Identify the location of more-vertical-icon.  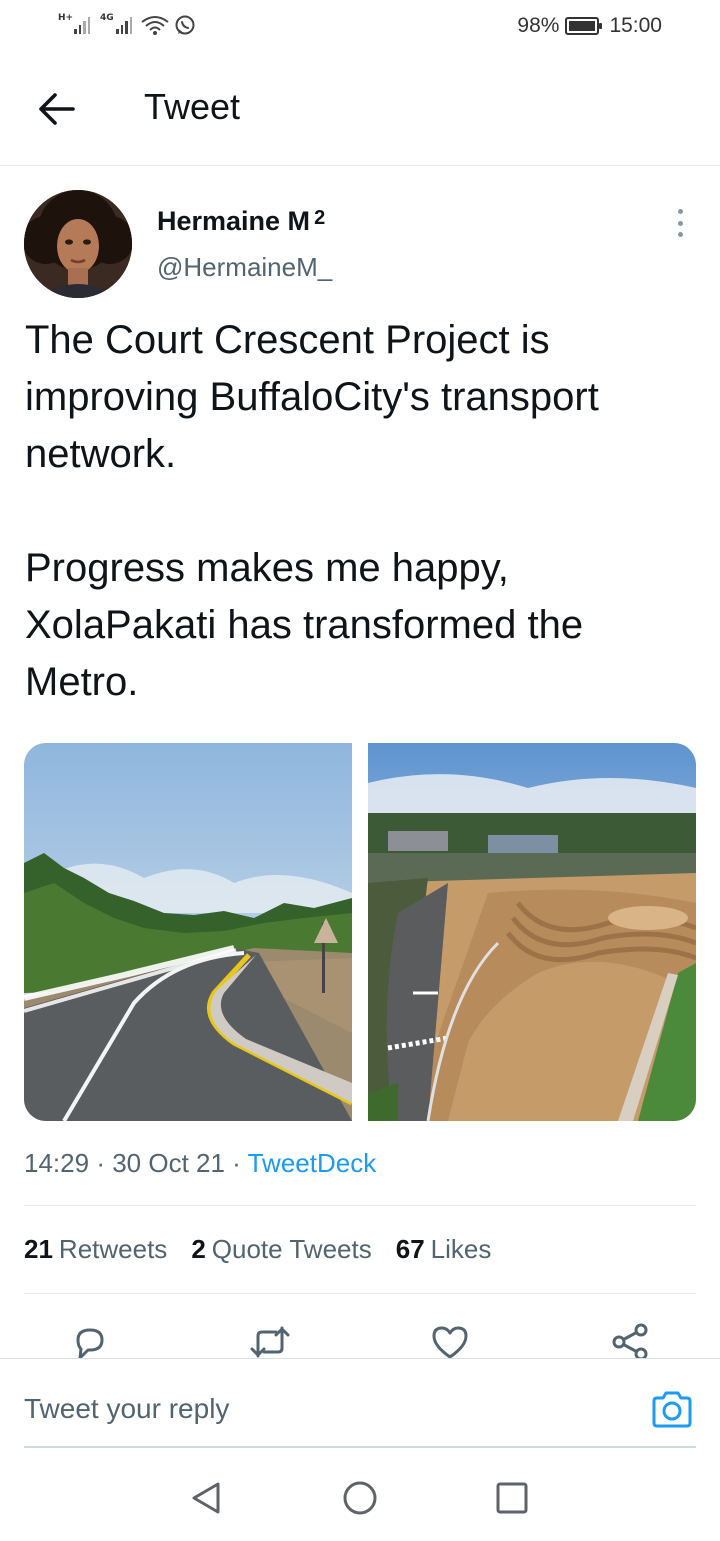
(680, 211).